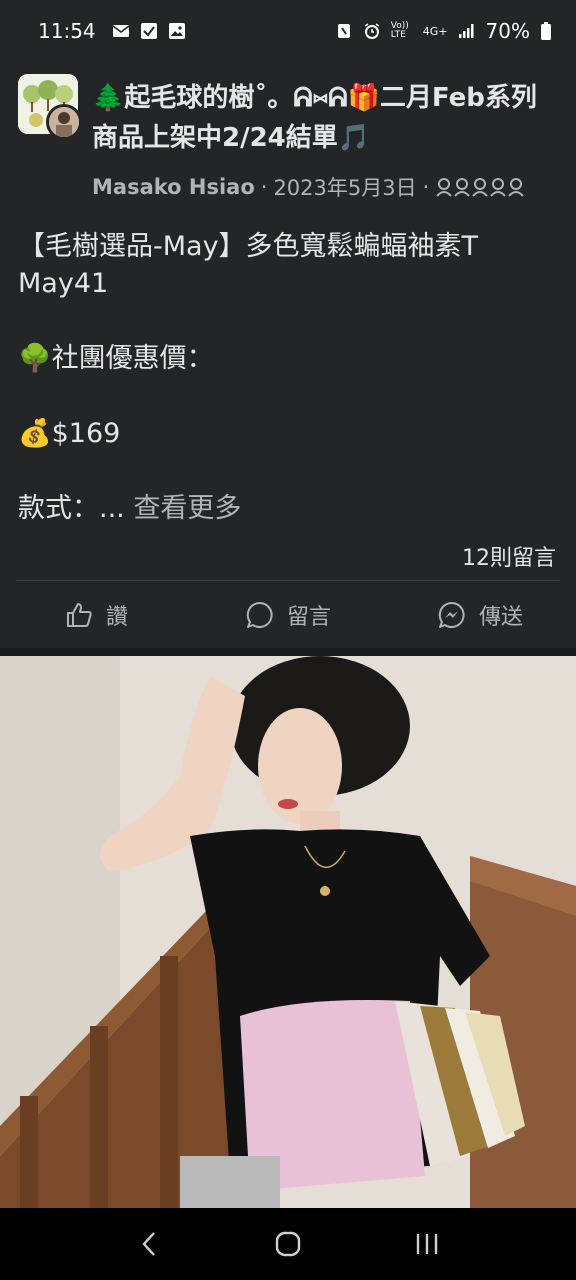  I want to click on system-nav-bar, so click(288, 1244).